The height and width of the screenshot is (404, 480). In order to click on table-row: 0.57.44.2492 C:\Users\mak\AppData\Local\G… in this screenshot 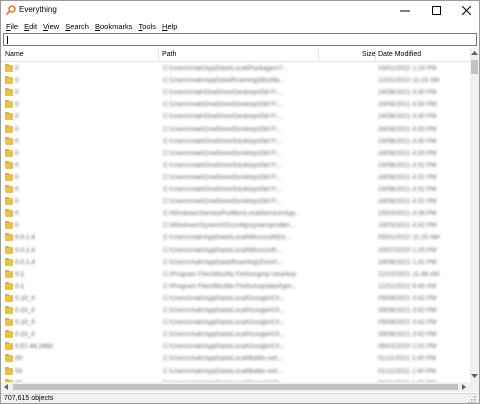, I will do `click(236, 347)`.